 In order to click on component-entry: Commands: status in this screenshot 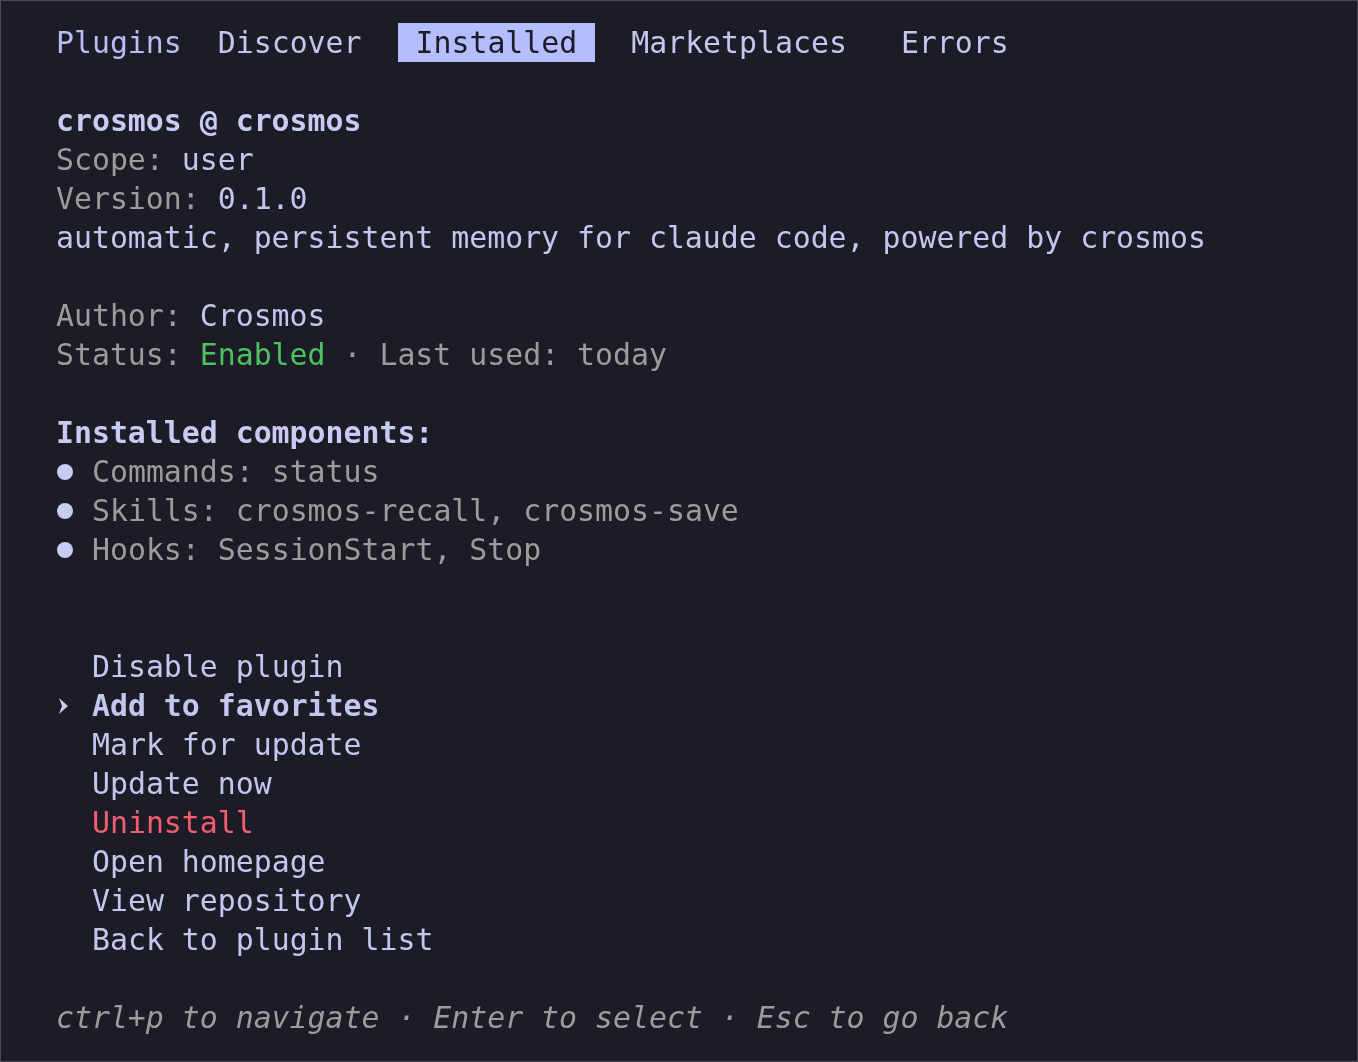, I will do `click(236, 472)`.